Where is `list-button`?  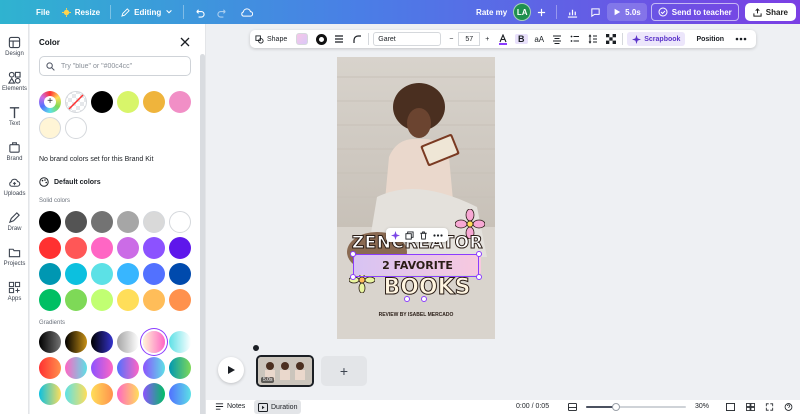
list-button is located at coordinates (575, 39).